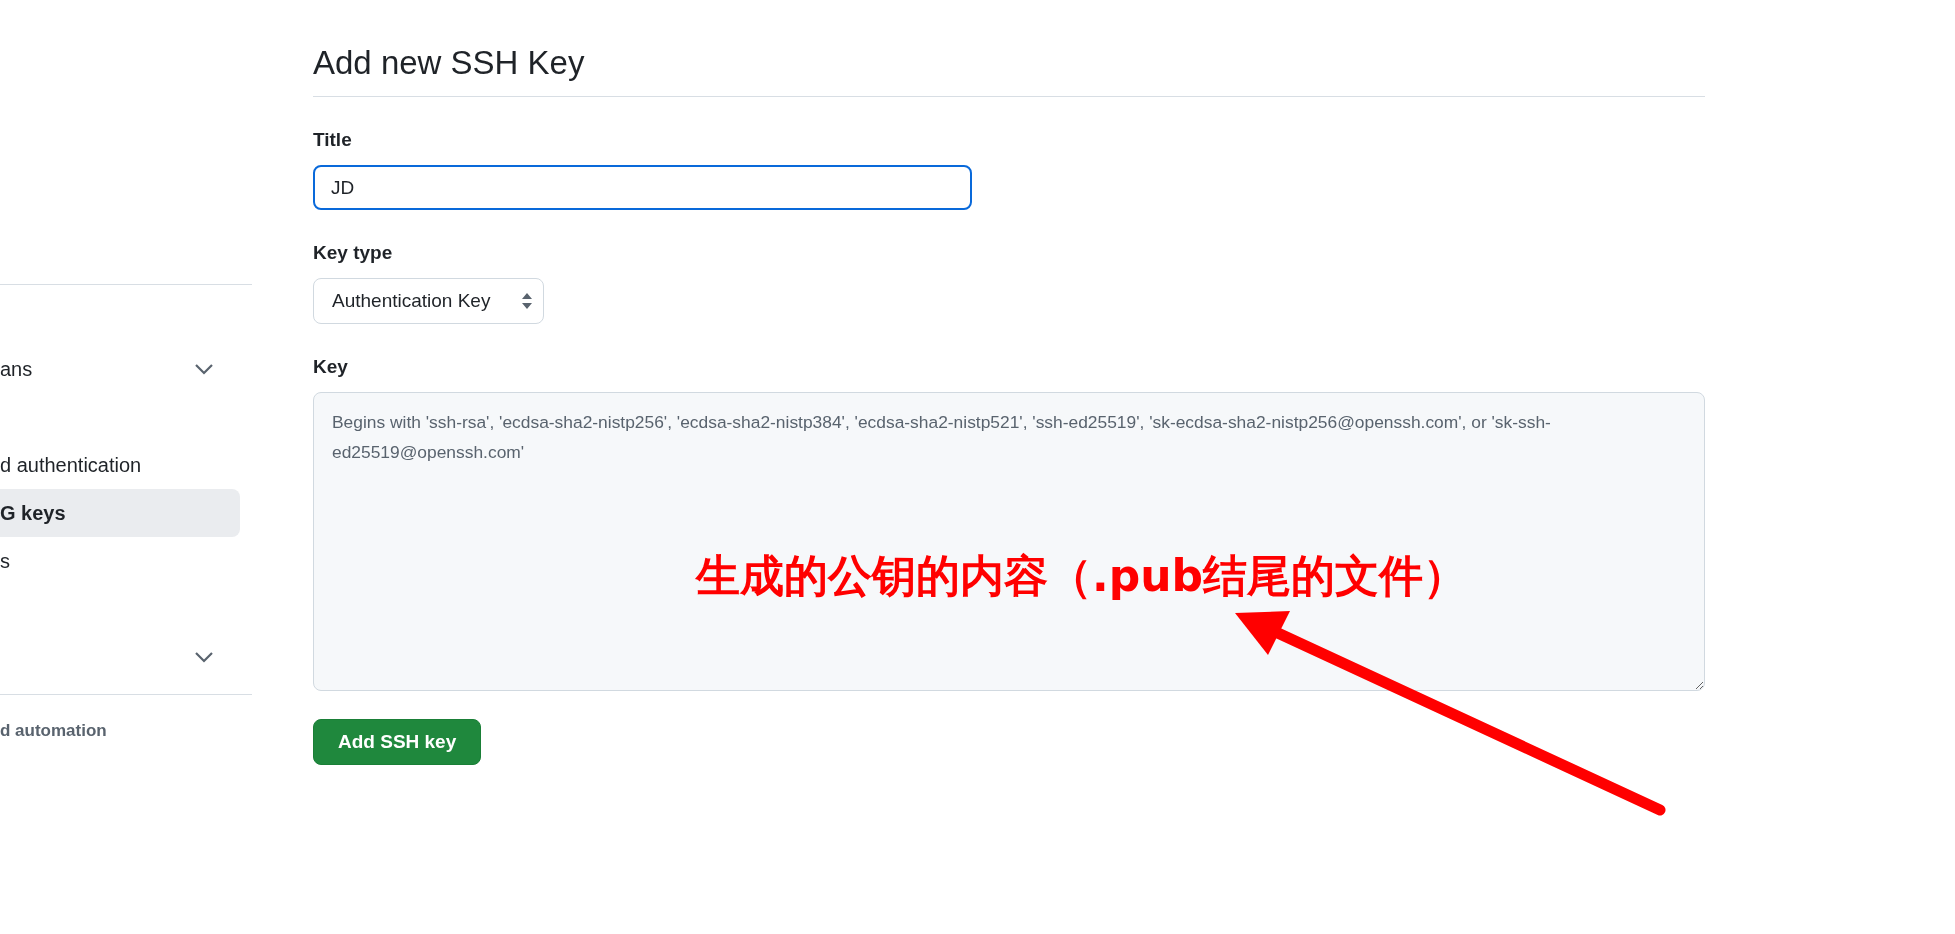 This screenshot has width=1955, height=934. Describe the element at coordinates (331, 367) in the screenshot. I see `field-label: Key` at that location.